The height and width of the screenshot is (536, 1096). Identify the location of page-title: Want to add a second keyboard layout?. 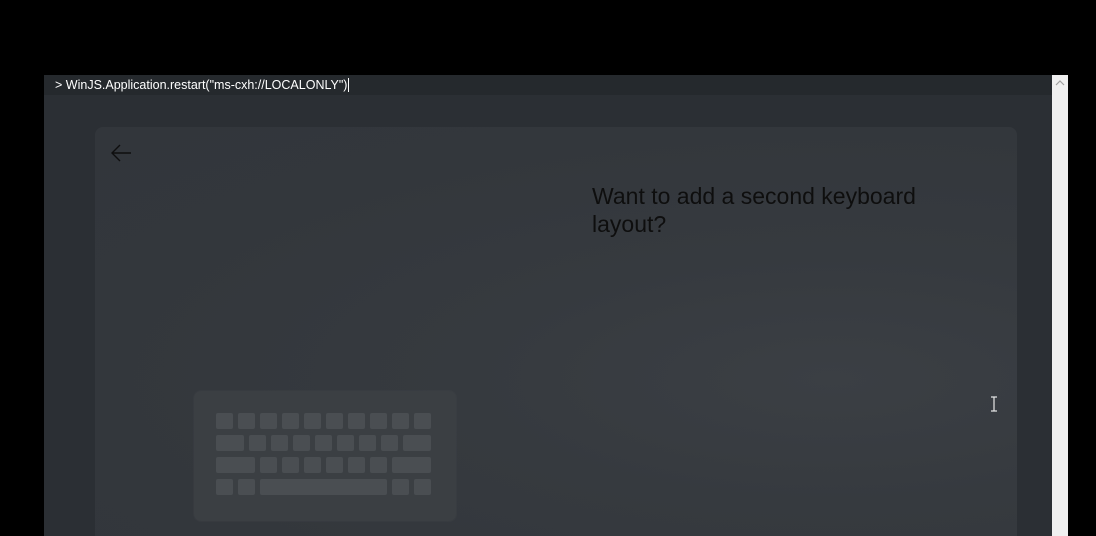
(754, 210).